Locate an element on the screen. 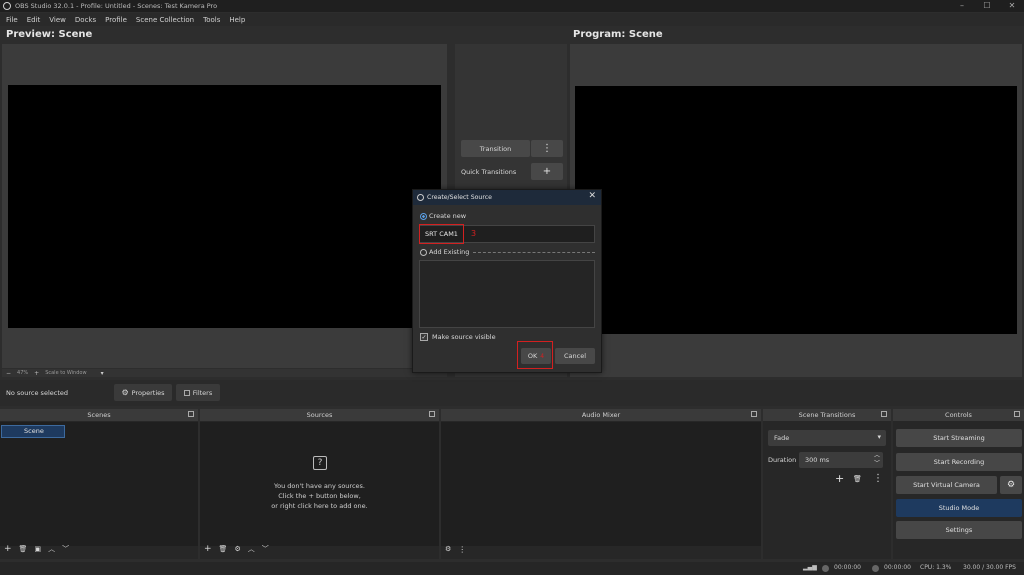 This screenshot has height=575, width=1024. settings-button: Settings is located at coordinates (959, 530).